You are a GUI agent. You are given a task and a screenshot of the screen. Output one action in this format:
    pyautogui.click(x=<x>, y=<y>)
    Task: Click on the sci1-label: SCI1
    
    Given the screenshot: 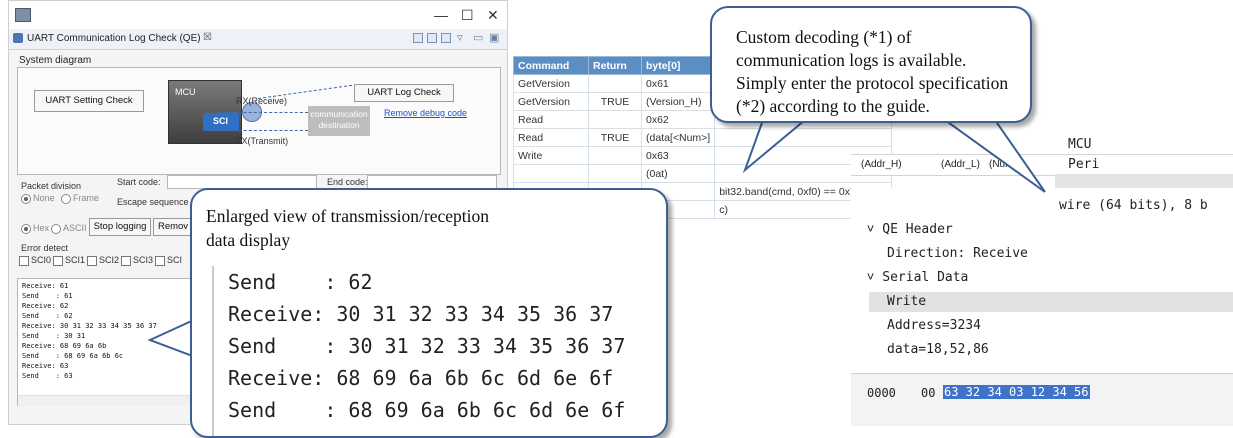 What is the action you would take?
    pyautogui.click(x=75, y=260)
    